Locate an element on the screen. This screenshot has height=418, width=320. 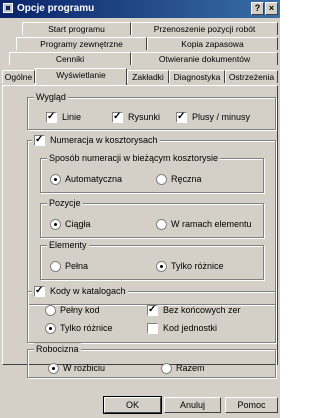
group-elementy-label: Elementy is located at coordinates (68, 245).